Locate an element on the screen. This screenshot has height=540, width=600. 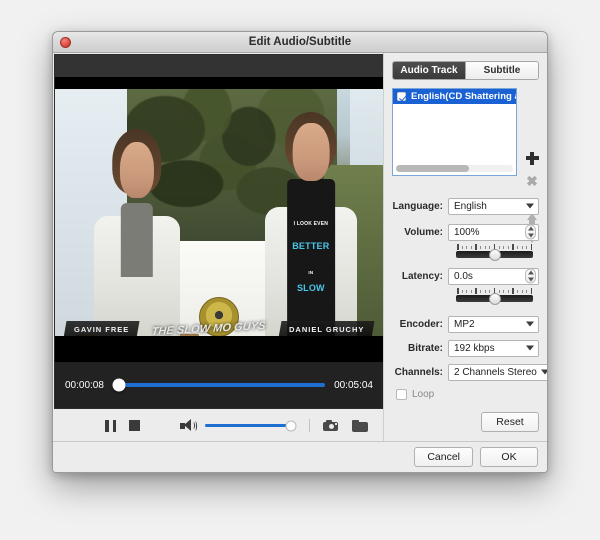
language-select-wrap: English is located at coordinates (493, 206).